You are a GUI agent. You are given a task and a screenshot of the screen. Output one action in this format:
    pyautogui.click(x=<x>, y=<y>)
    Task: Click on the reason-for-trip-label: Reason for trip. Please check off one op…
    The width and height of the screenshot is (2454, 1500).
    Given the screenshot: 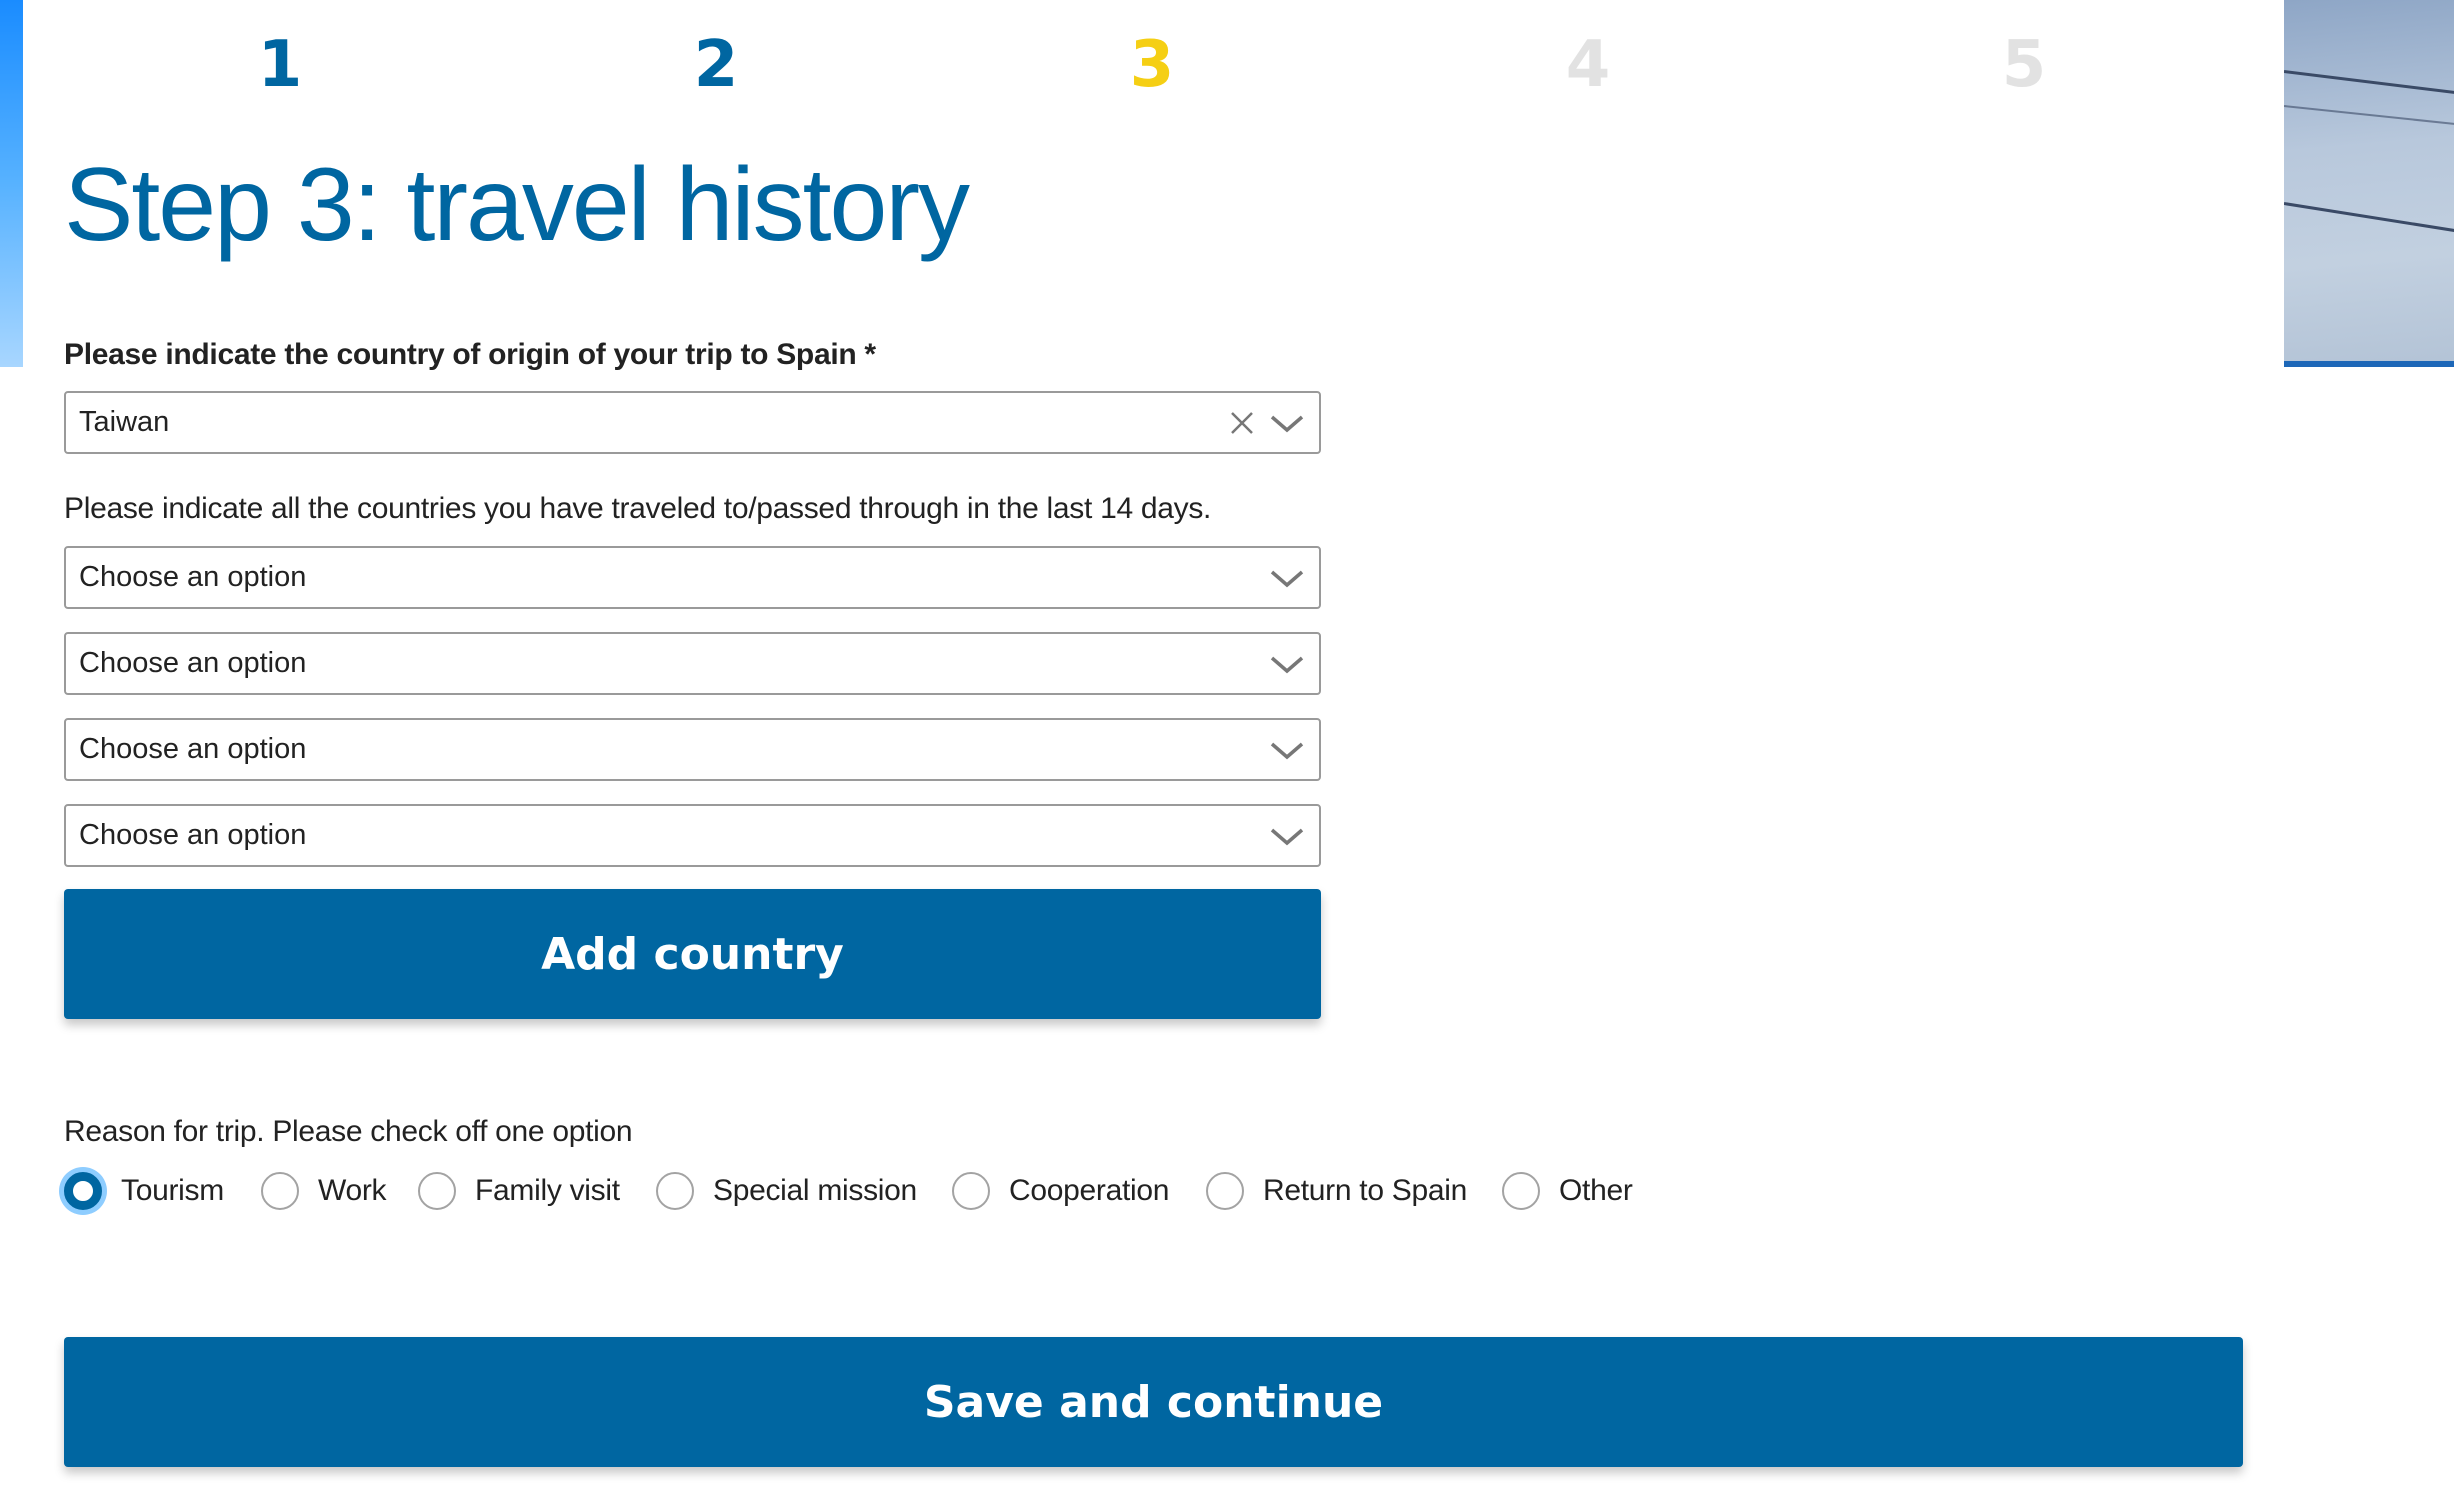 What is the action you would take?
    pyautogui.click(x=348, y=1131)
    